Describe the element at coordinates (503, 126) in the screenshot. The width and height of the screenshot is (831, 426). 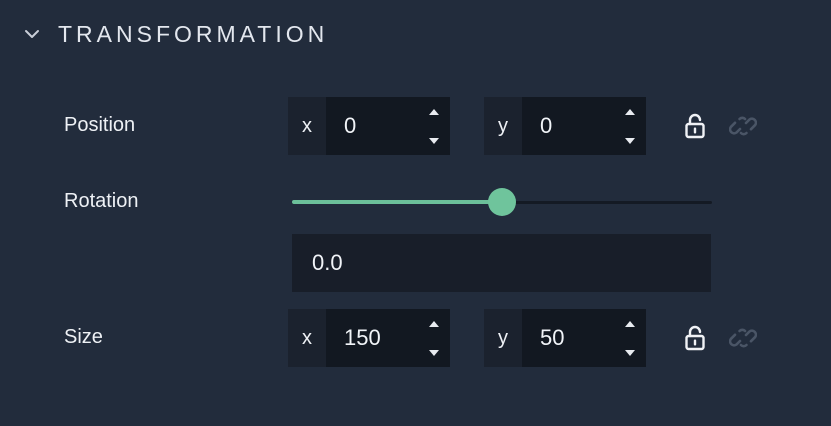
I see `position-y-axis-label: y` at that location.